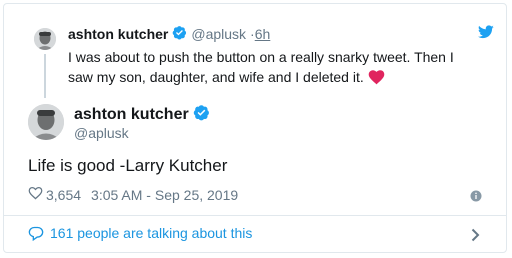 Image resolution: width=512 pixels, height=258 pixels. I want to click on main-author-handle: @aplusk, so click(101, 133).